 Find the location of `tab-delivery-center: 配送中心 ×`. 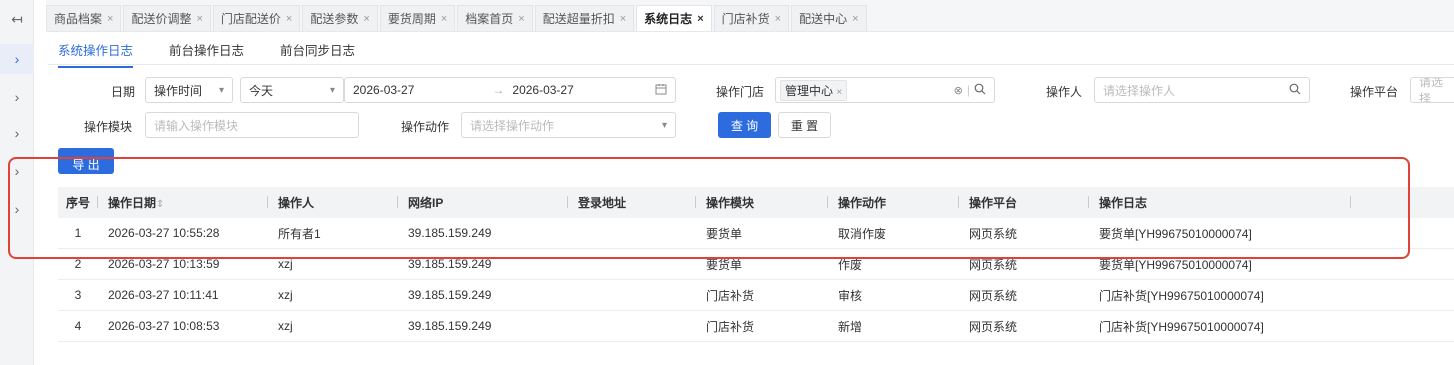

tab-delivery-center: 配送中心 × is located at coordinates (829, 18).